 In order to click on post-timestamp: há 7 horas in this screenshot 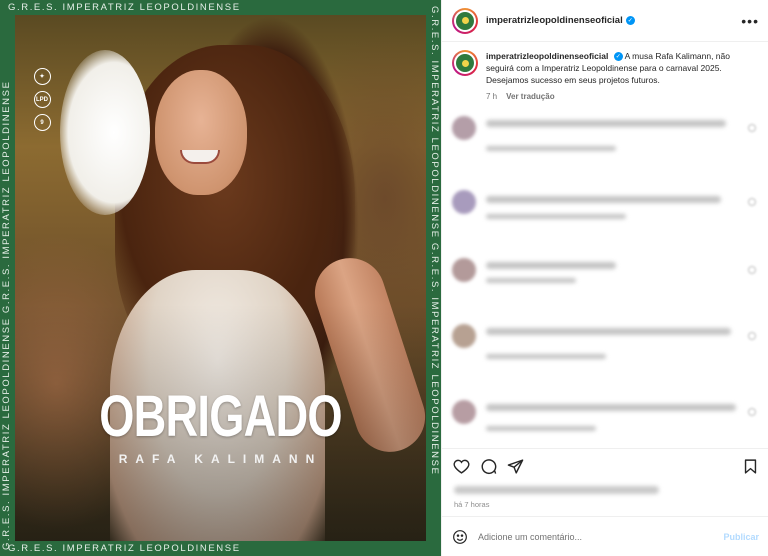, I will do `click(471, 504)`.